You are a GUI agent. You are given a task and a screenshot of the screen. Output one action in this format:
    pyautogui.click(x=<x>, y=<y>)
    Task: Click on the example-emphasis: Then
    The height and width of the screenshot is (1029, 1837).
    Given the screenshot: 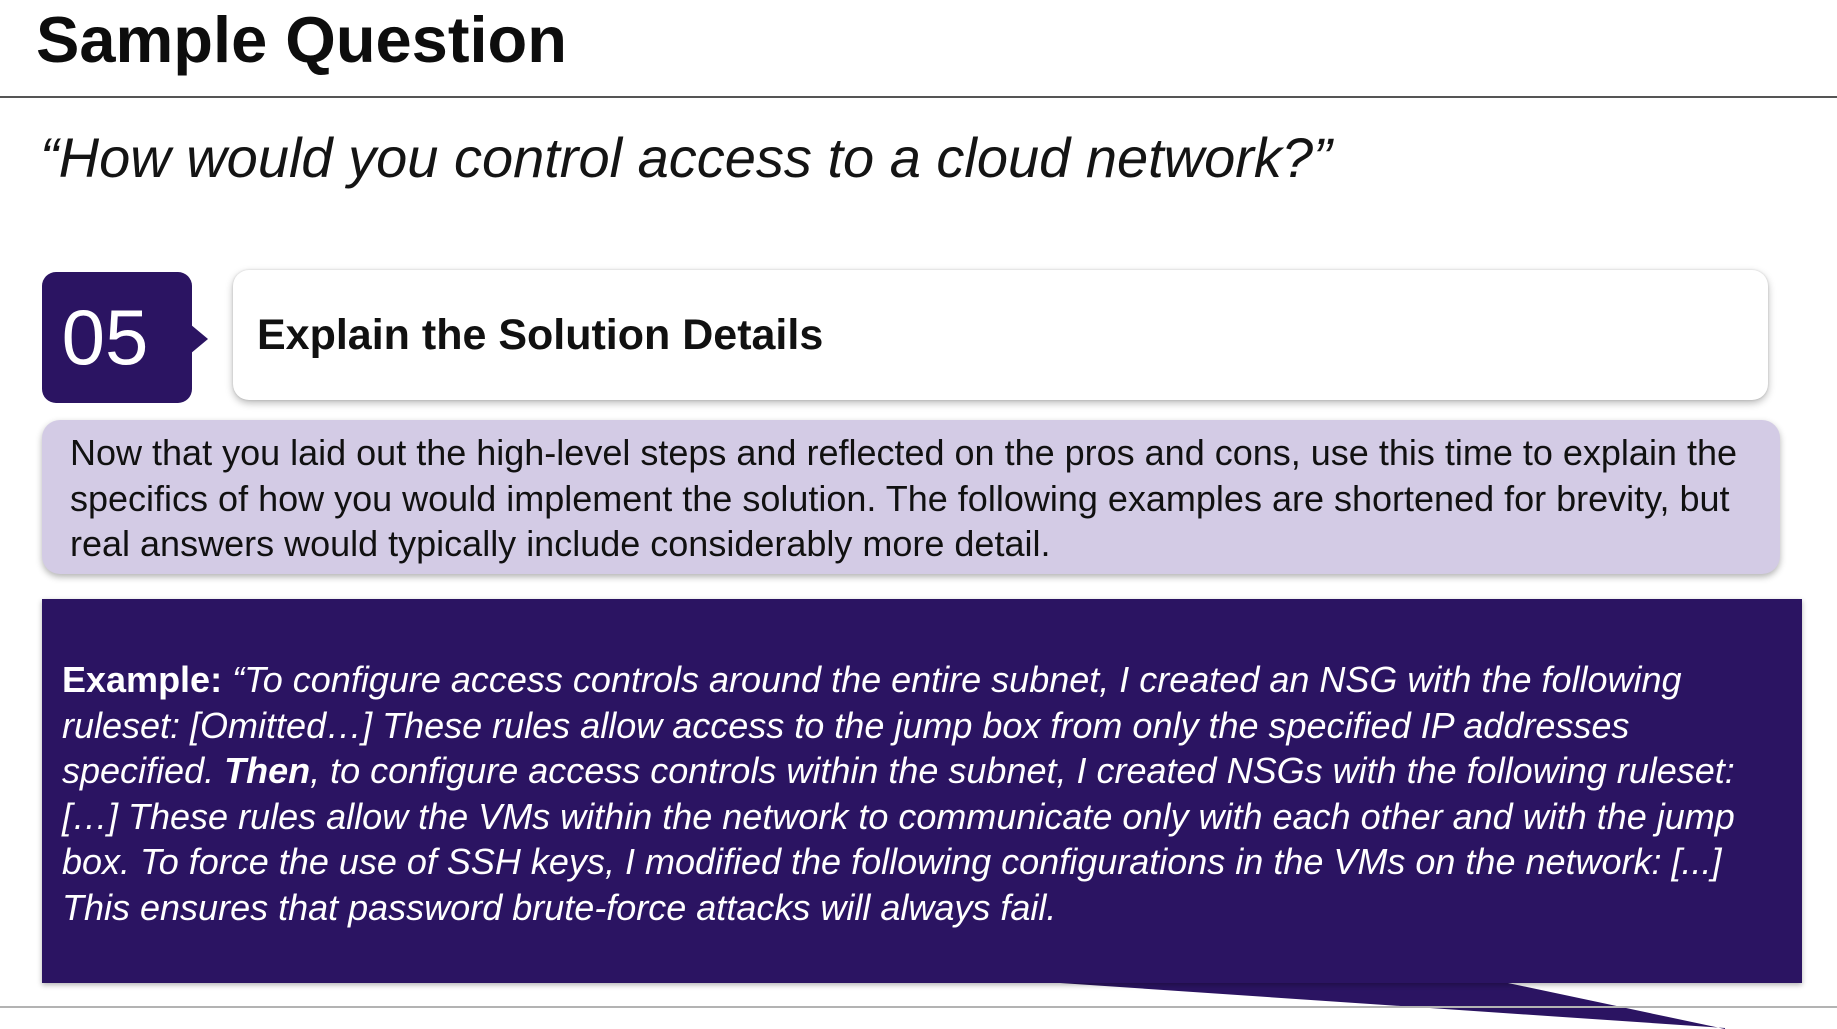 What is the action you would take?
    pyautogui.click(x=267, y=770)
    